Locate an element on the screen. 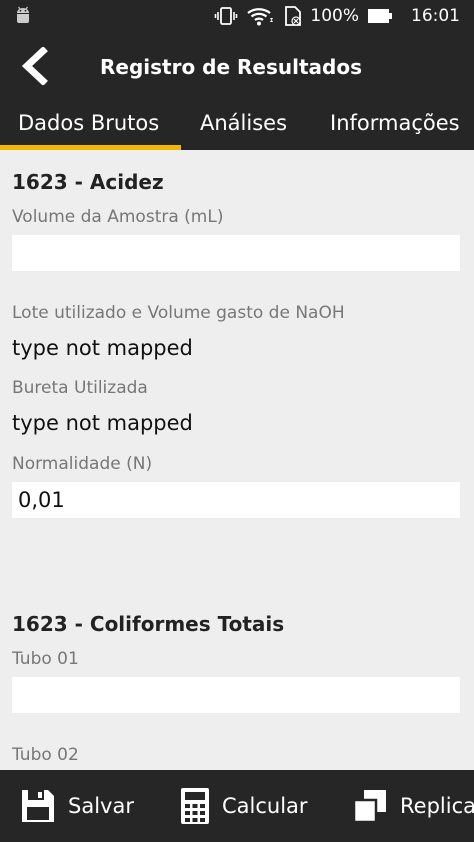 This screenshot has height=842, width=474. save-button: Salvar is located at coordinates (77, 806).